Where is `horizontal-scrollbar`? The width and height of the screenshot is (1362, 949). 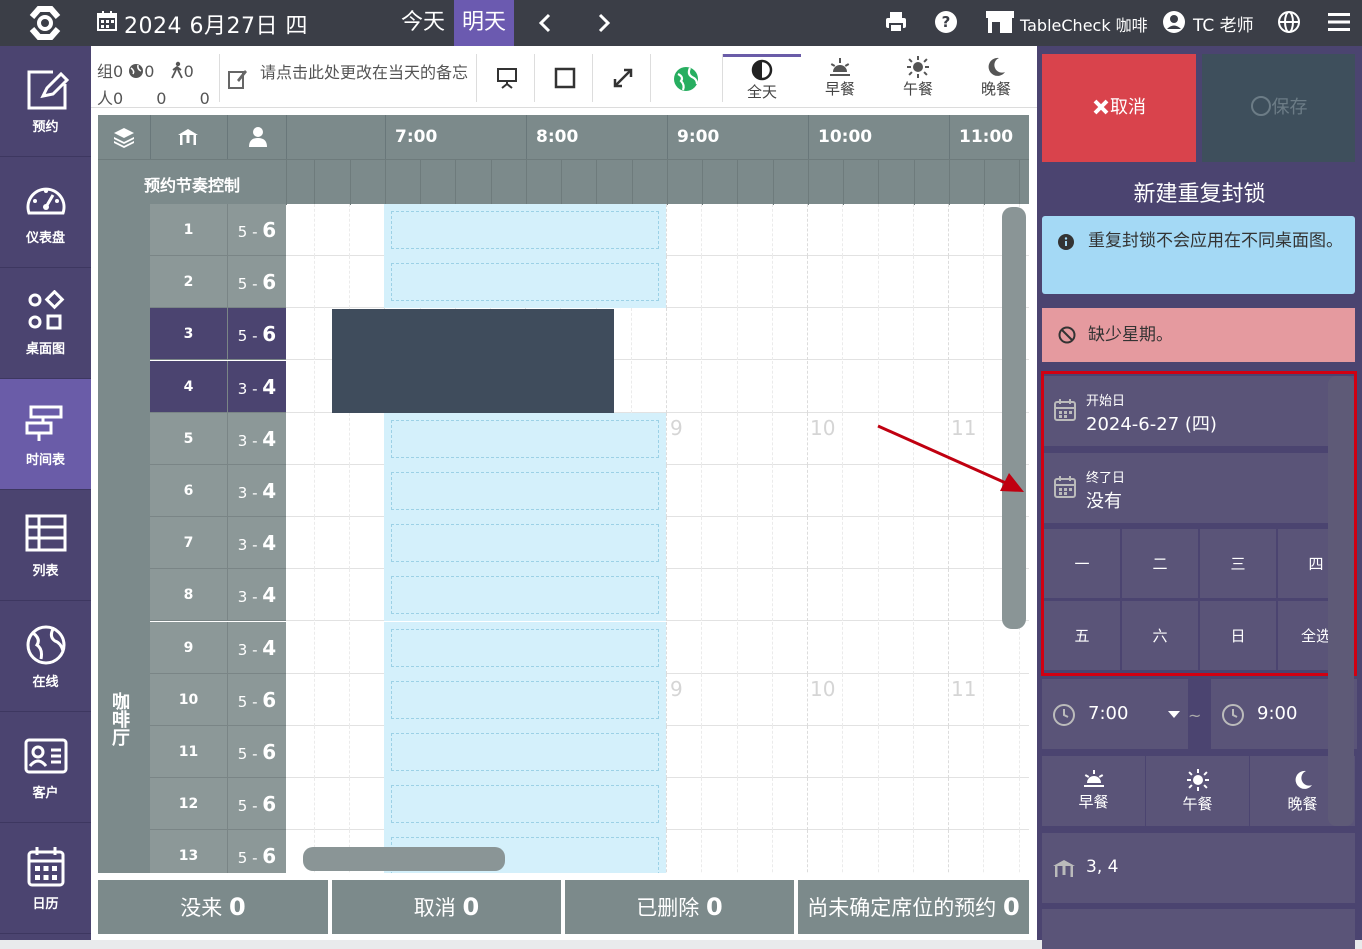
horizontal-scrollbar is located at coordinates (404, 859).